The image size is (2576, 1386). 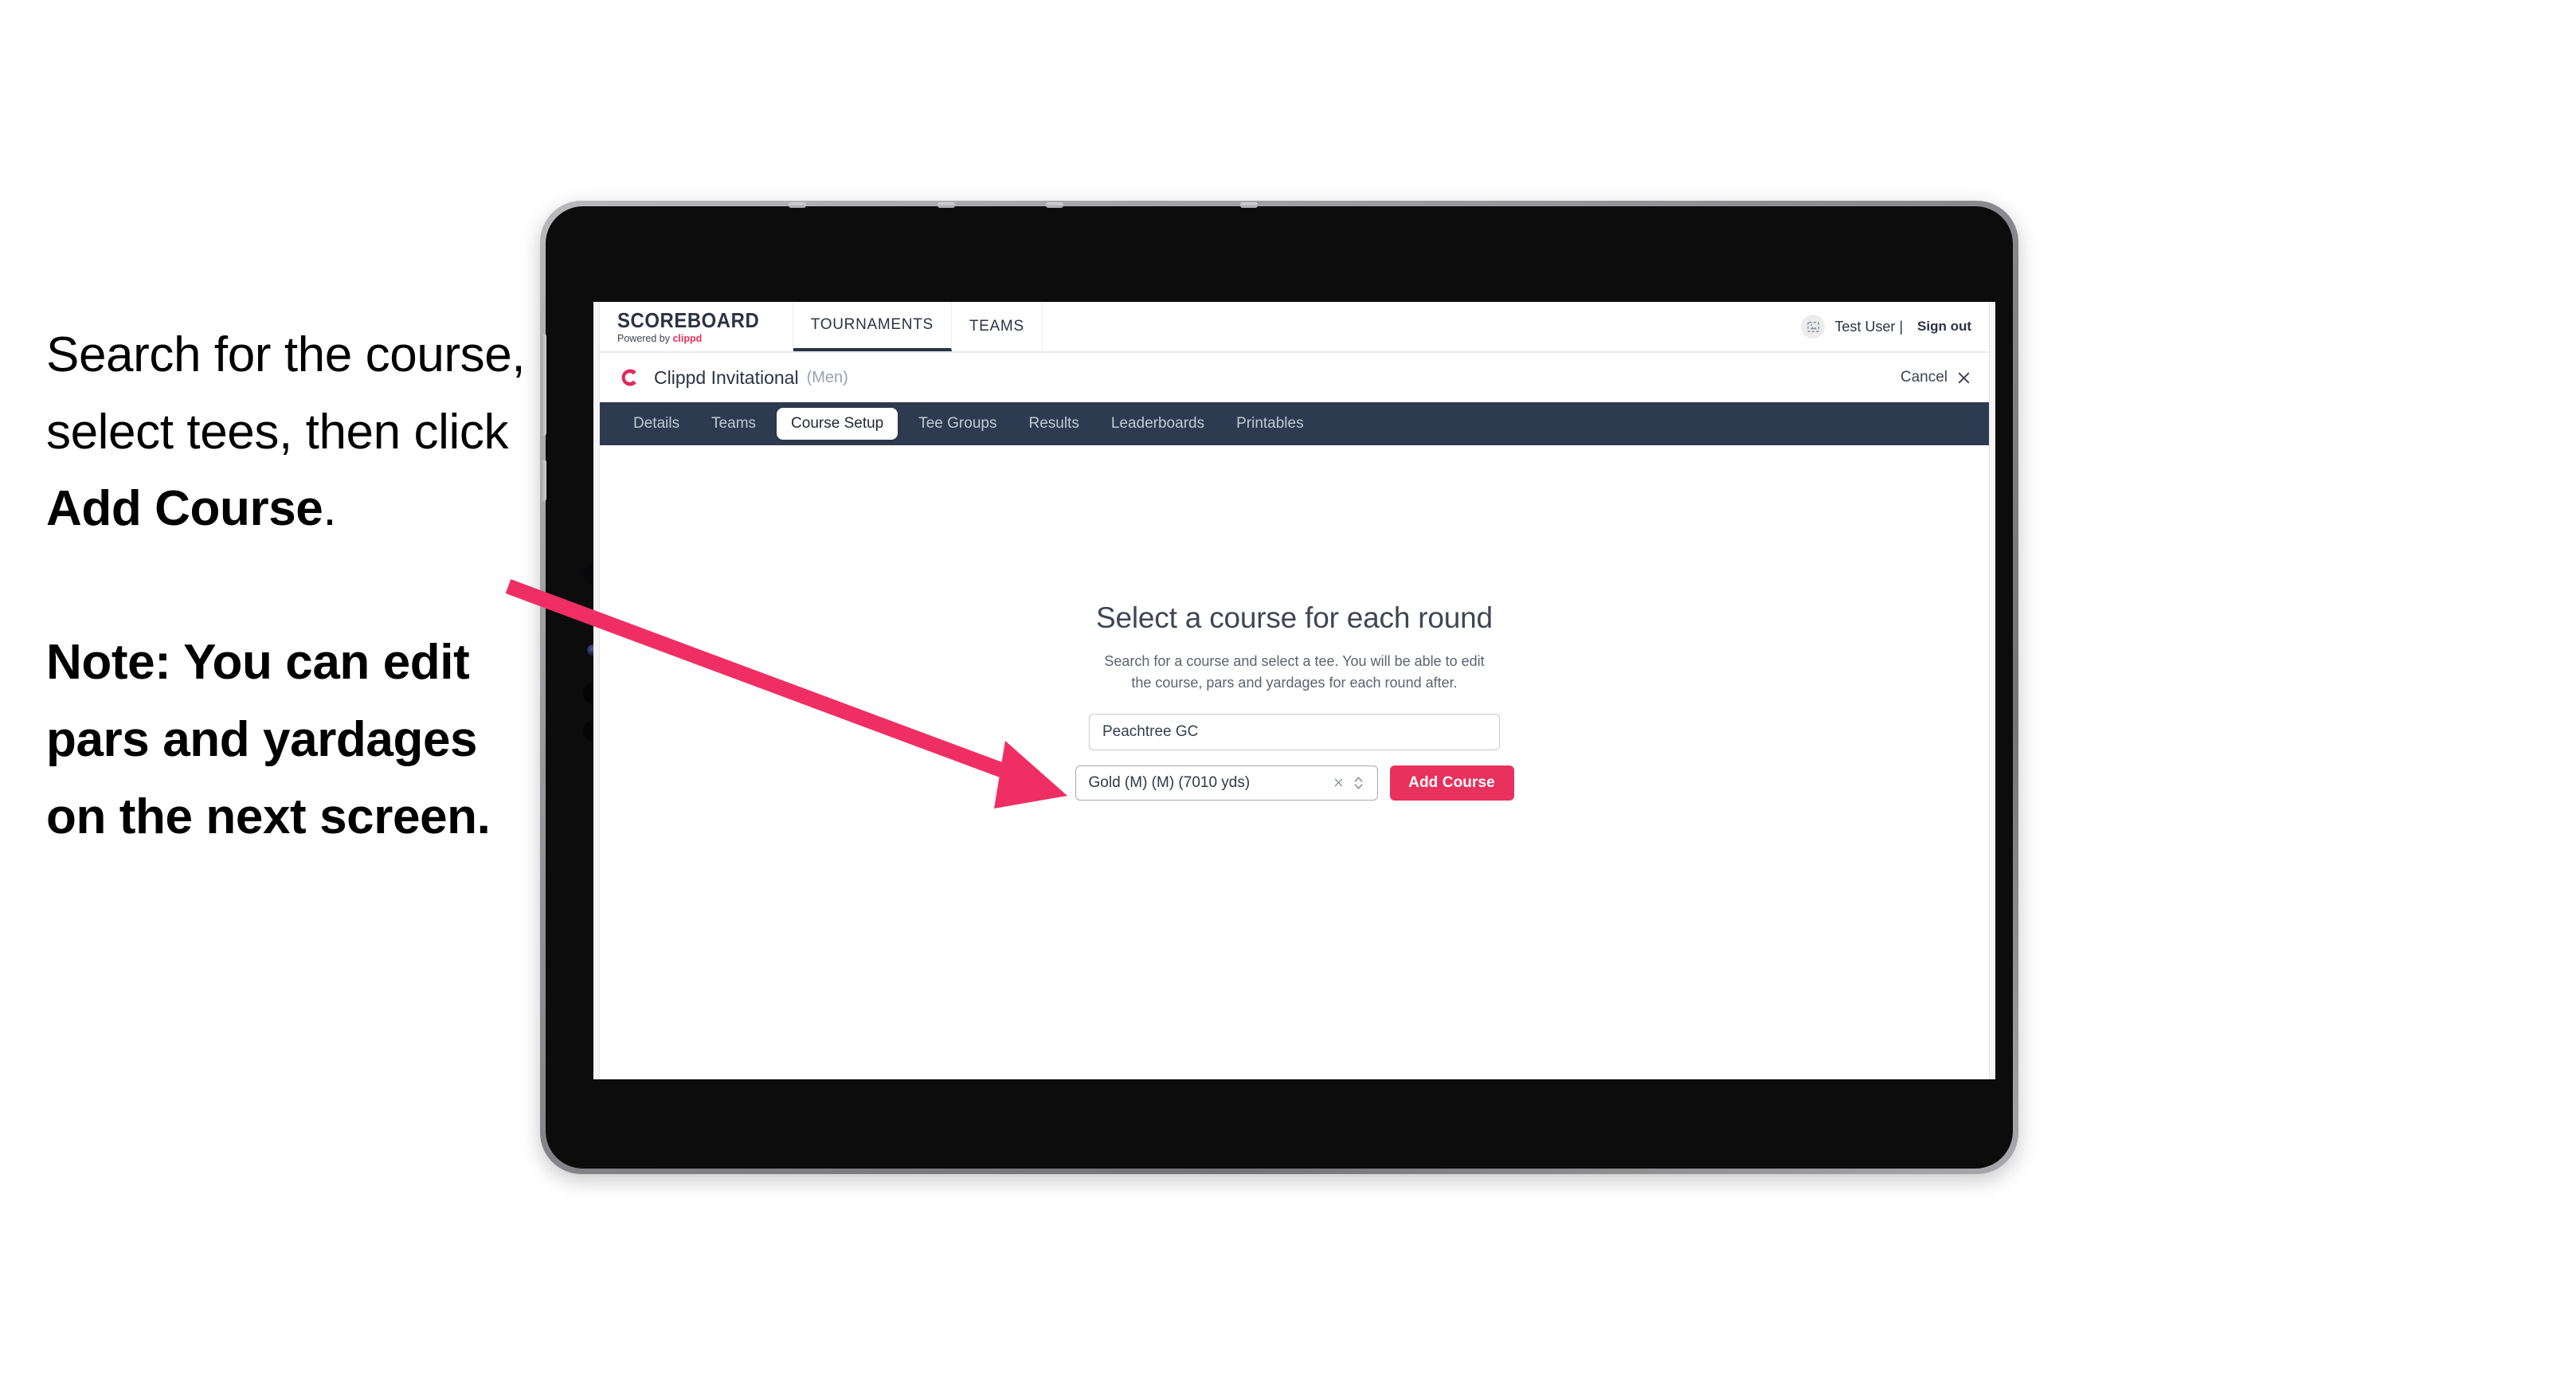 I want to click on powered-by-prefix: Powered by, so click(x=645, y=338).